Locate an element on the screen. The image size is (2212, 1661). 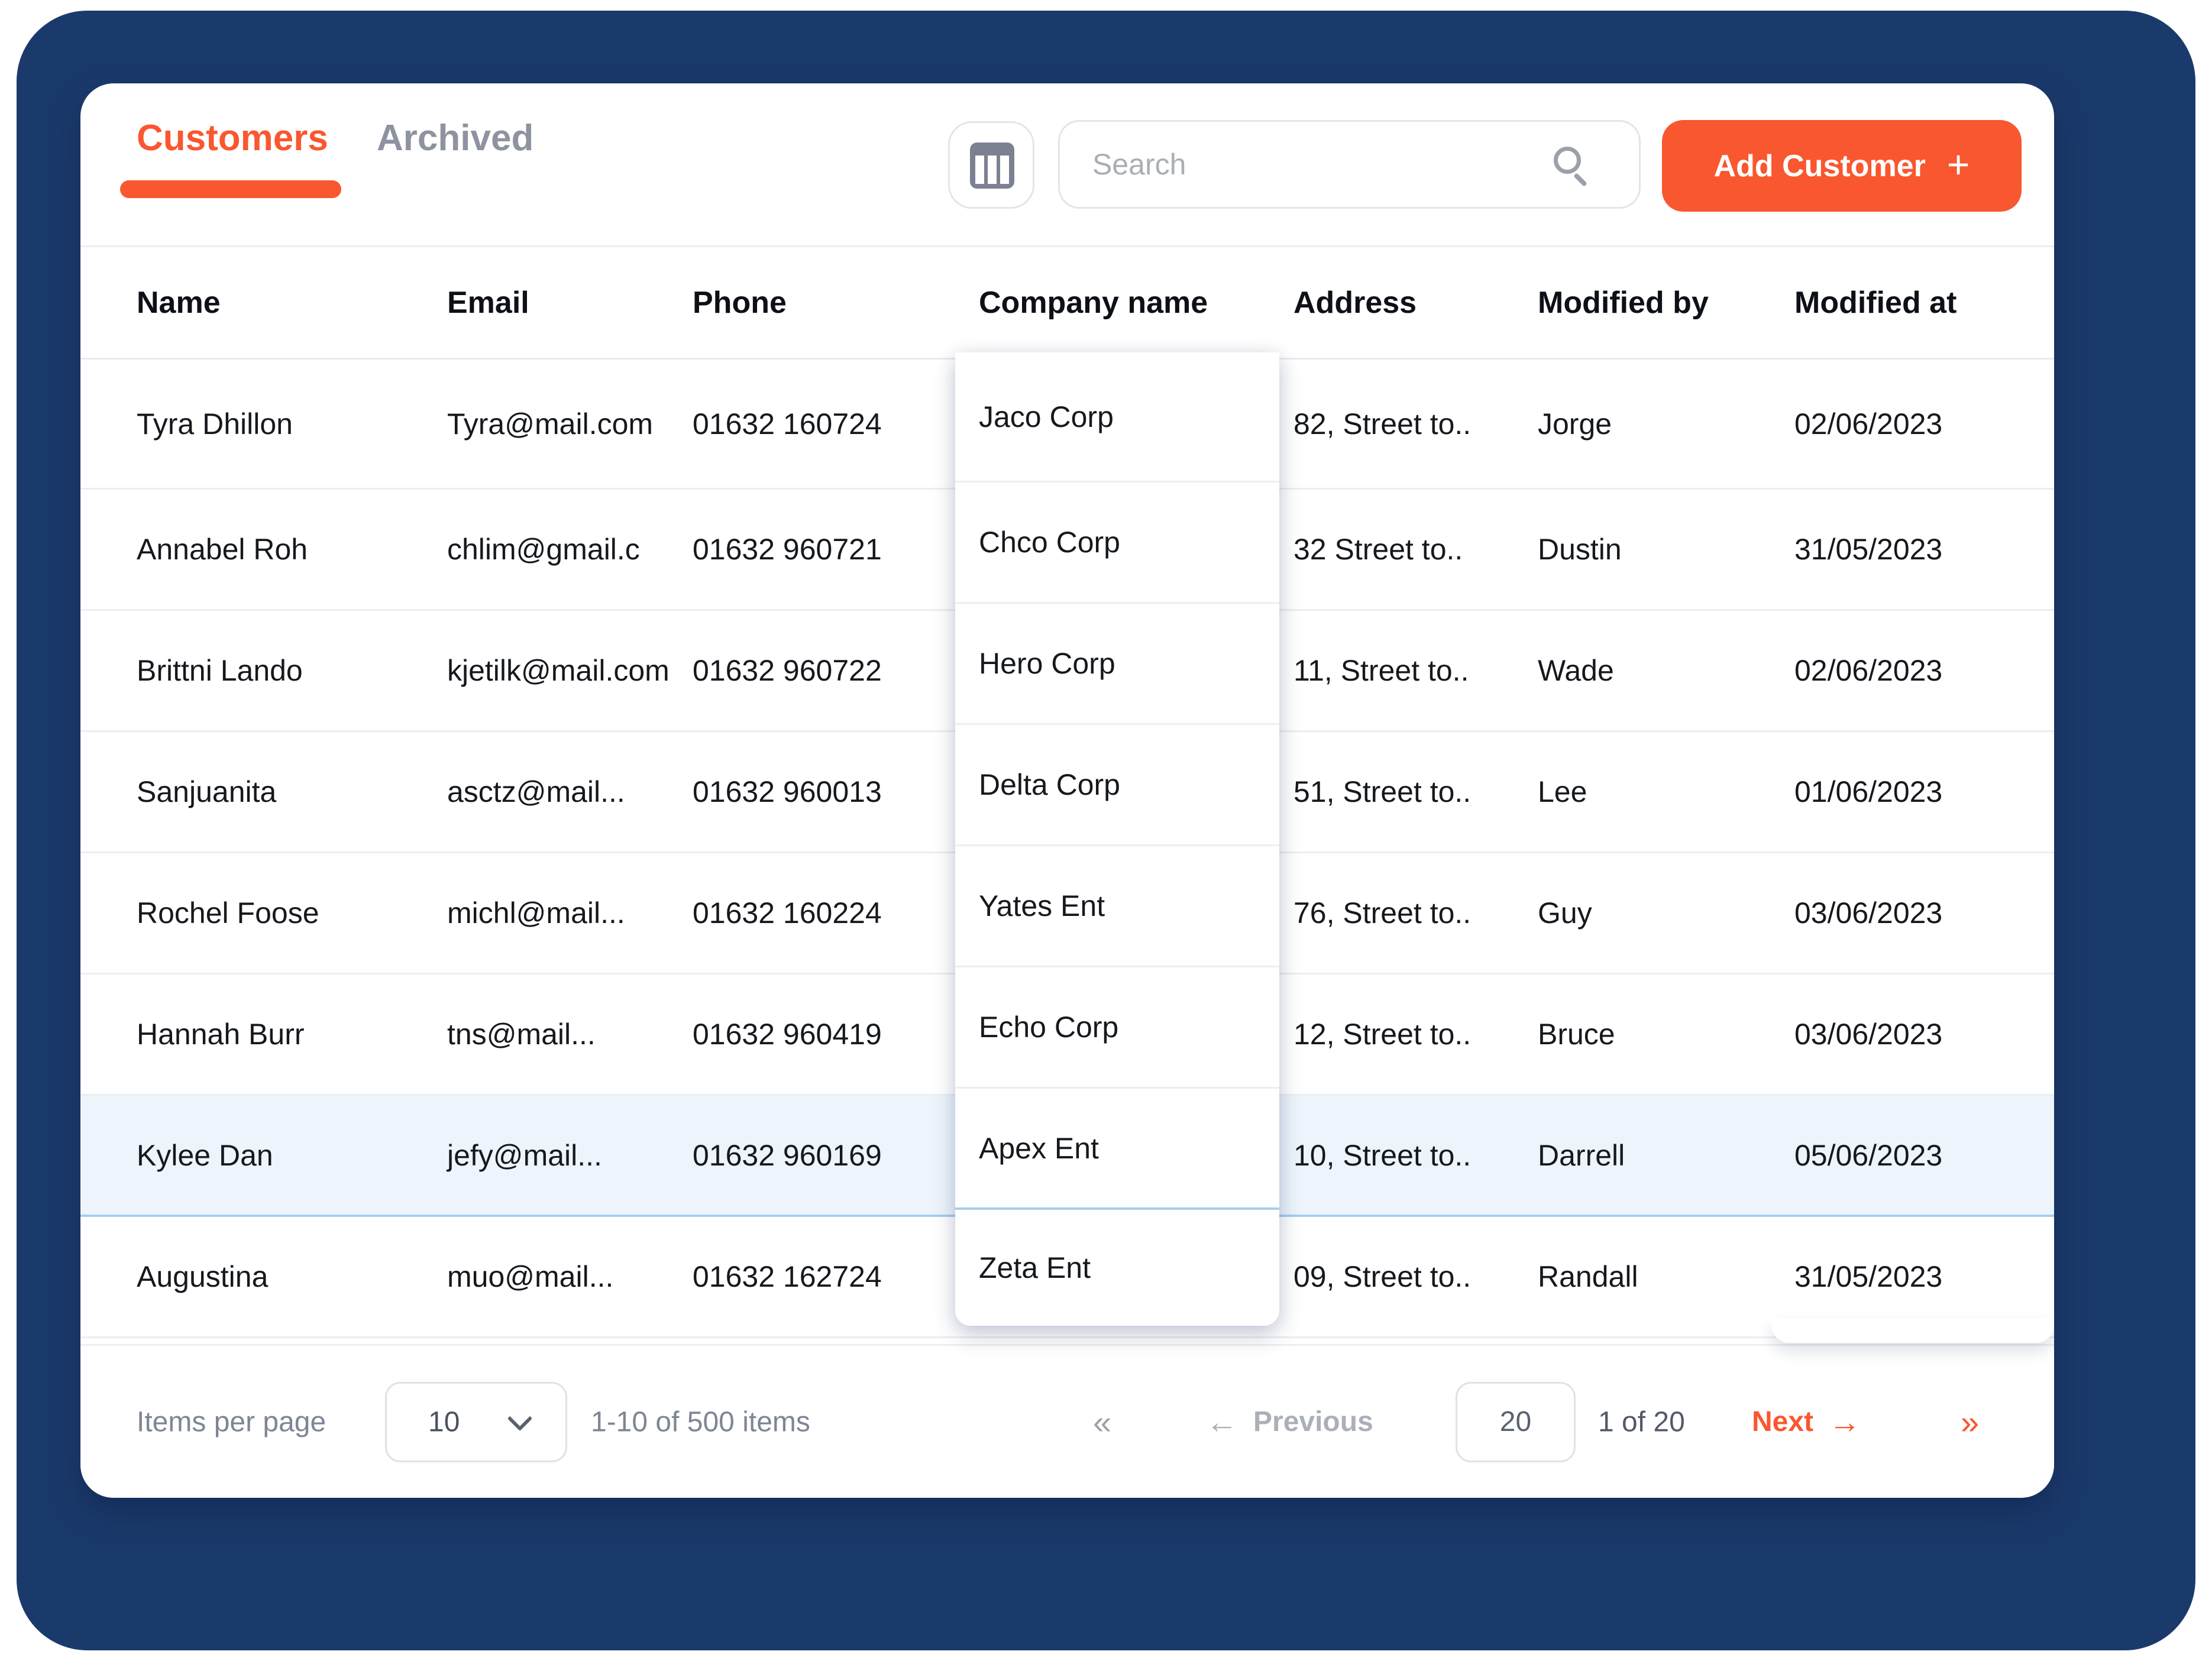
previous-label: Previous is located at coordinates (1313, 1422).